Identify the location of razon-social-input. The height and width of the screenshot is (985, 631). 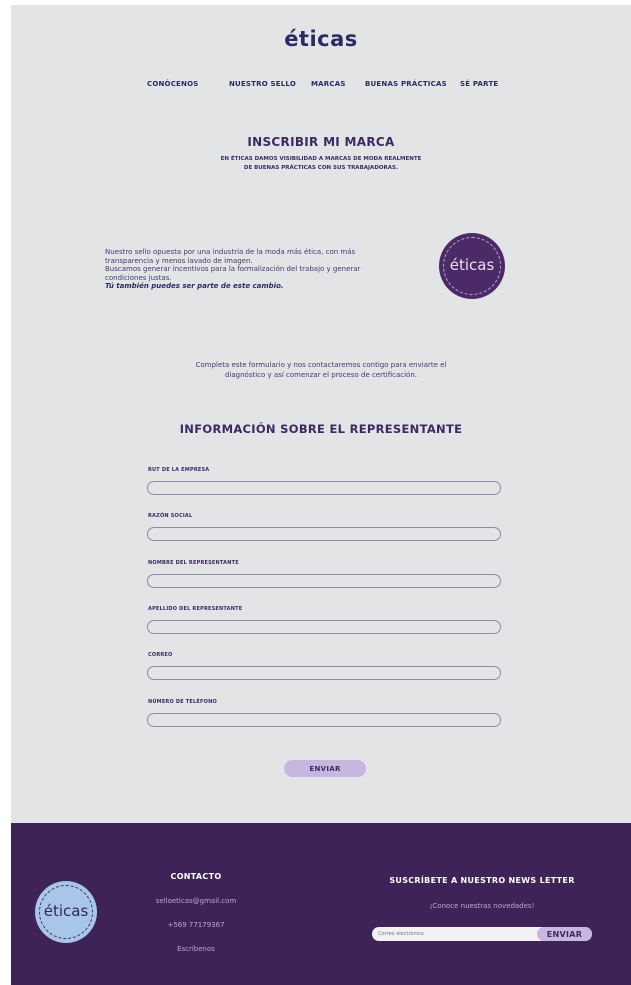
(324, 534).